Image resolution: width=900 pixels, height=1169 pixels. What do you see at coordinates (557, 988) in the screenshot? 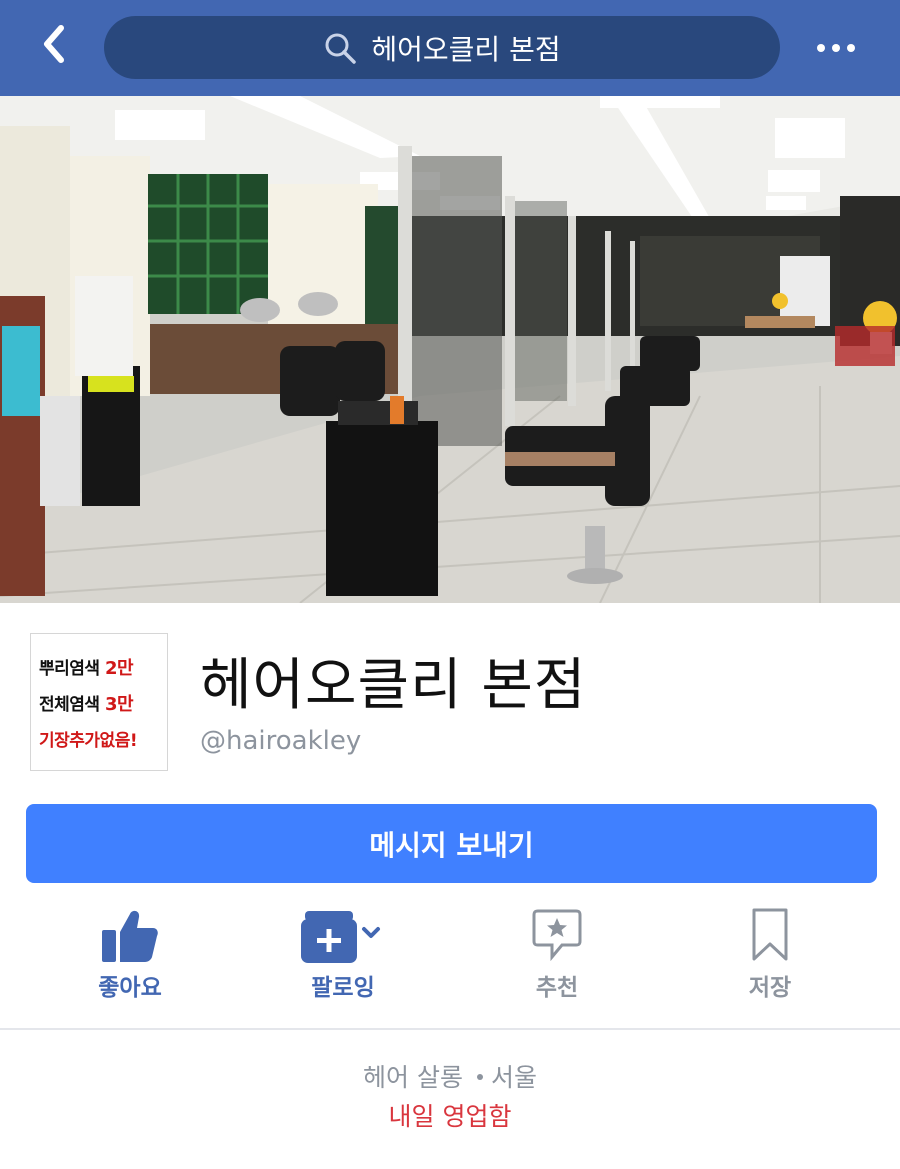
I see `recommend-label: 추천` at bounding box center [557, 988].